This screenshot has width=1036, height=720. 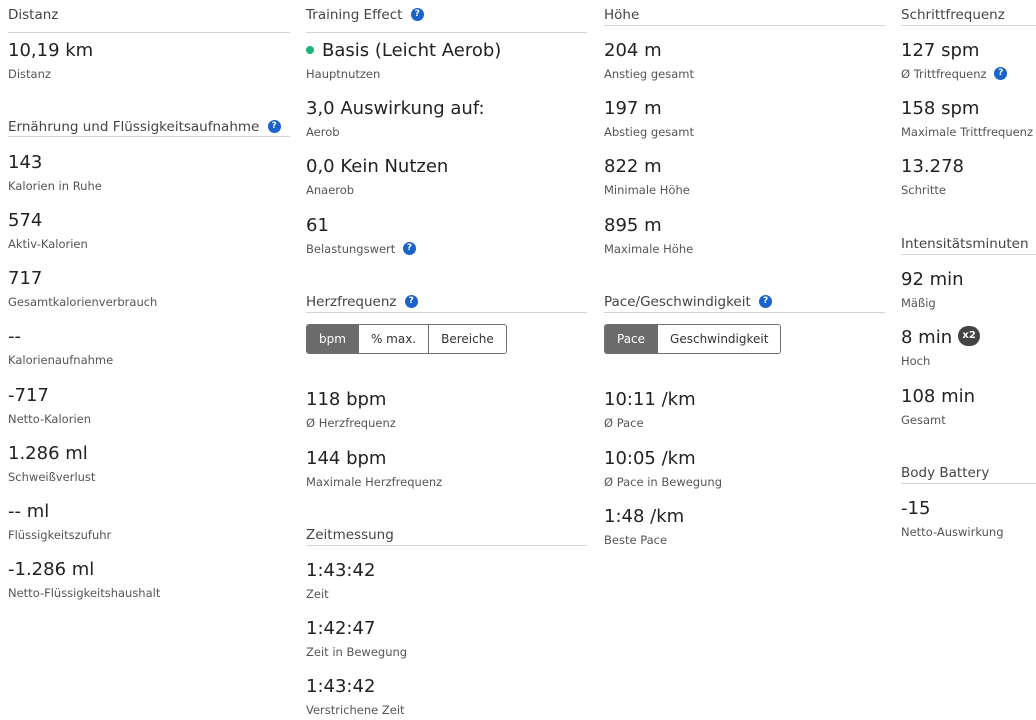 I want to click on stat-netto-kalorien: -717 Netto-Kalorien, so click(x=149, y=411).